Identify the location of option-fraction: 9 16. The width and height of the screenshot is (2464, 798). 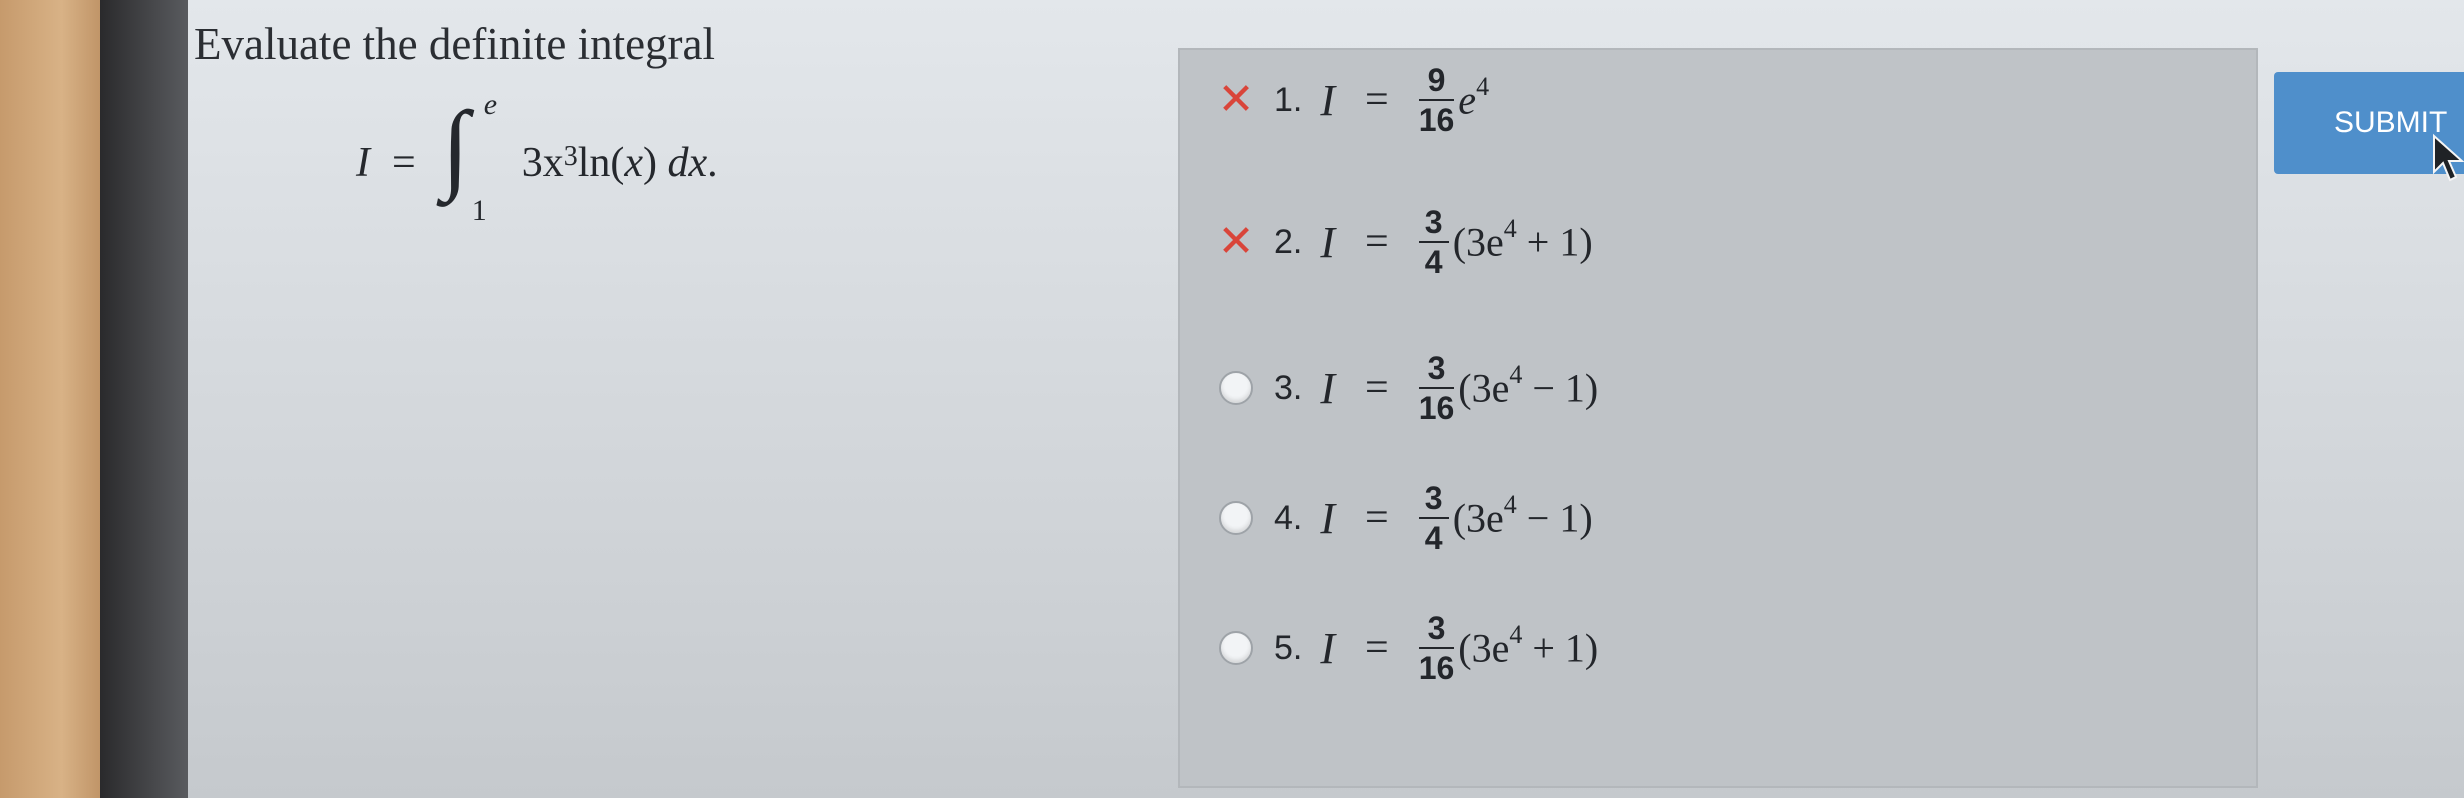
(1436, 100).